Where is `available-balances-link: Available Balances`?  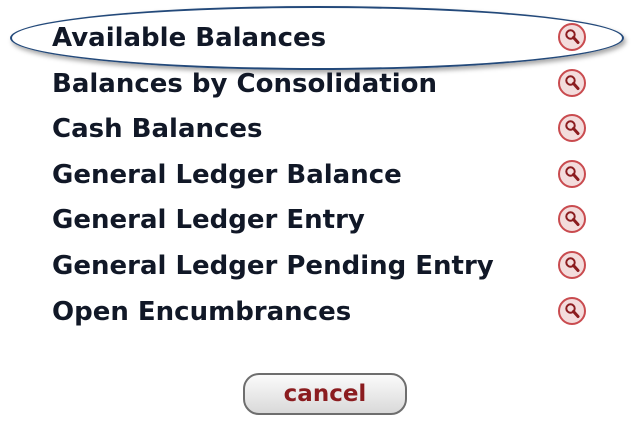
available-balances-link: Available Balances is located at coordinates (189, 38).